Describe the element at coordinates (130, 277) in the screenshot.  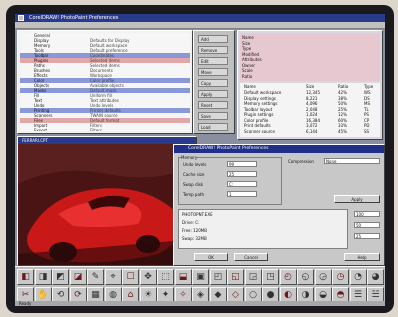
I see `tool-icon: ☐` at that location.